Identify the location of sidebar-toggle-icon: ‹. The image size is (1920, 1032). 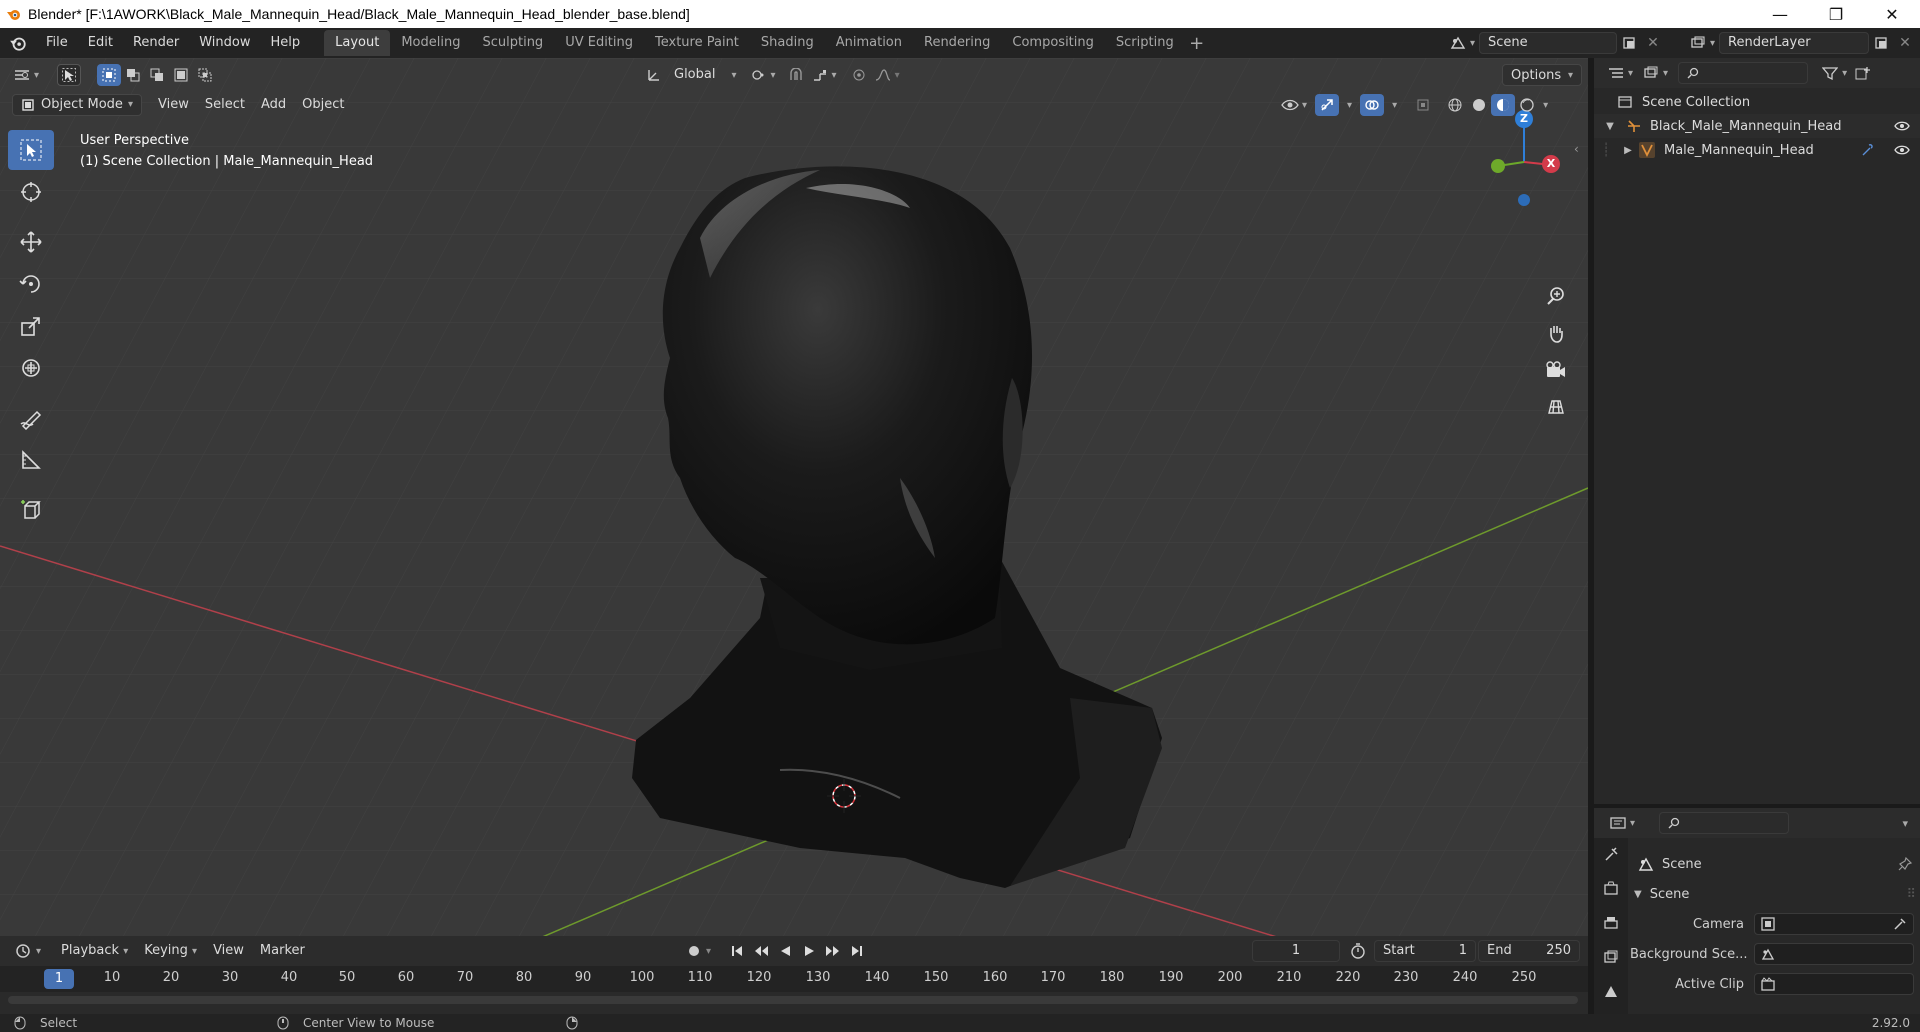
(1576, 149).